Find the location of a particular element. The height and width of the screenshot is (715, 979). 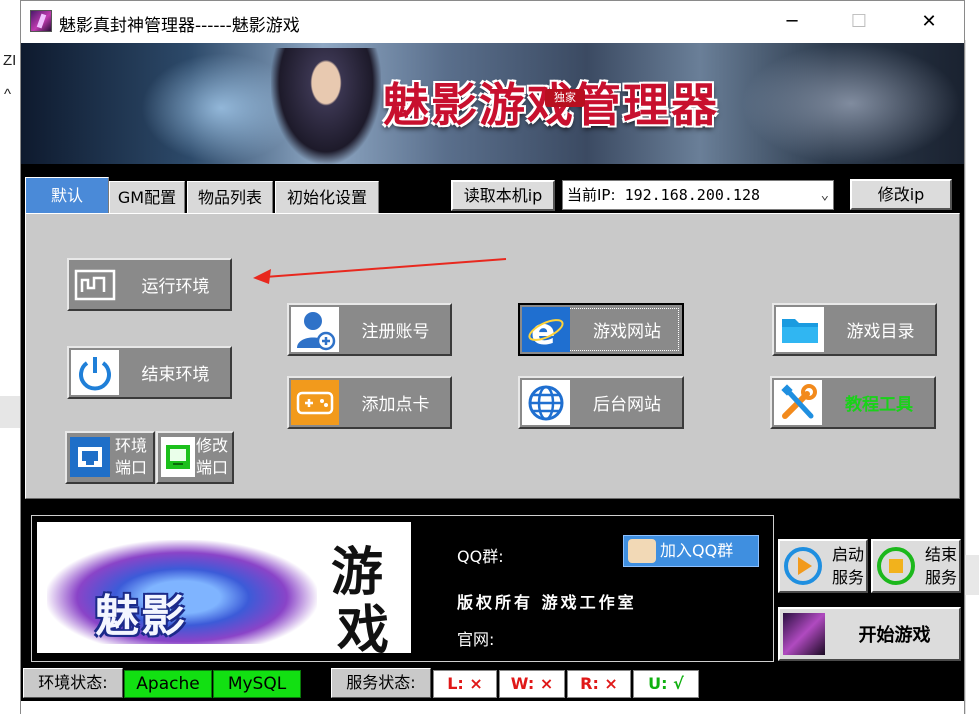

tab-default: 默认 is located at coordinates (67, 196).